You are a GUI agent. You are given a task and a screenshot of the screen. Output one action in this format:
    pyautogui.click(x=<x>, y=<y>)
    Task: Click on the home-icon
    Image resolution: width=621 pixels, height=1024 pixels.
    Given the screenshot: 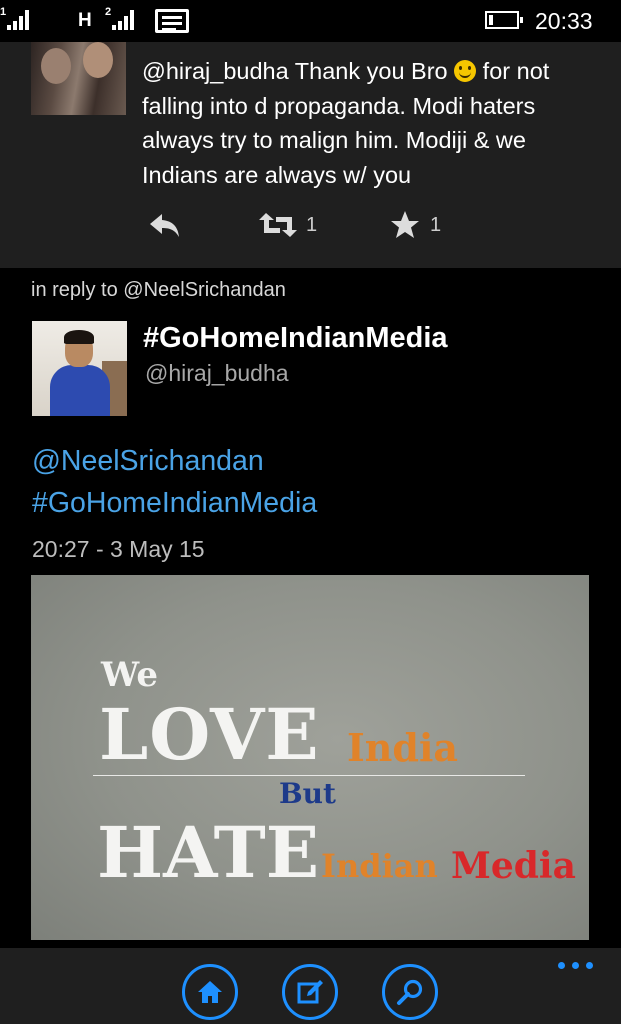 What is the action you would take?
    pyautogui.click(x=210, y=992)
    